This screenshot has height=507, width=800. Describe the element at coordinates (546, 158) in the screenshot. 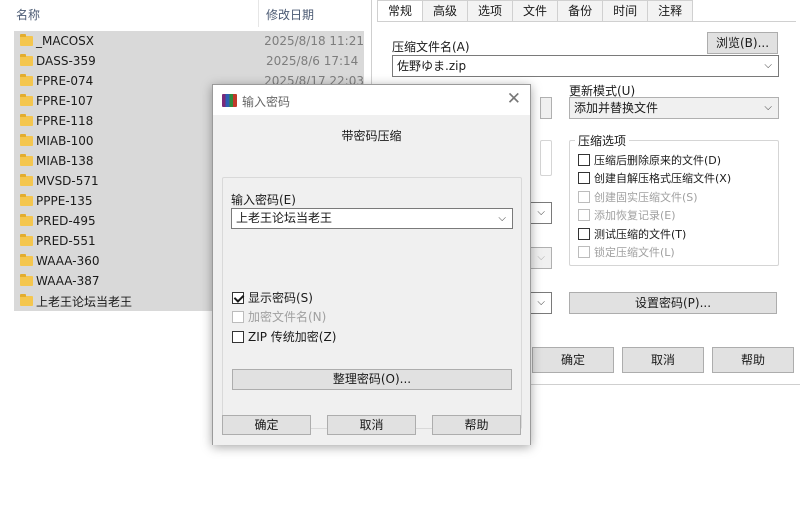

I see `archive-format-group-edge` at that location.